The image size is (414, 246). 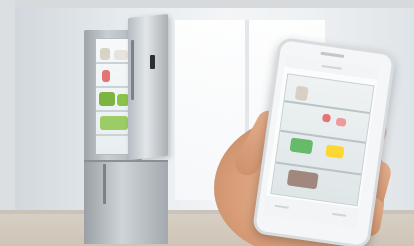 I want to click on fridge-display-panel, so click(x=152, y=62).